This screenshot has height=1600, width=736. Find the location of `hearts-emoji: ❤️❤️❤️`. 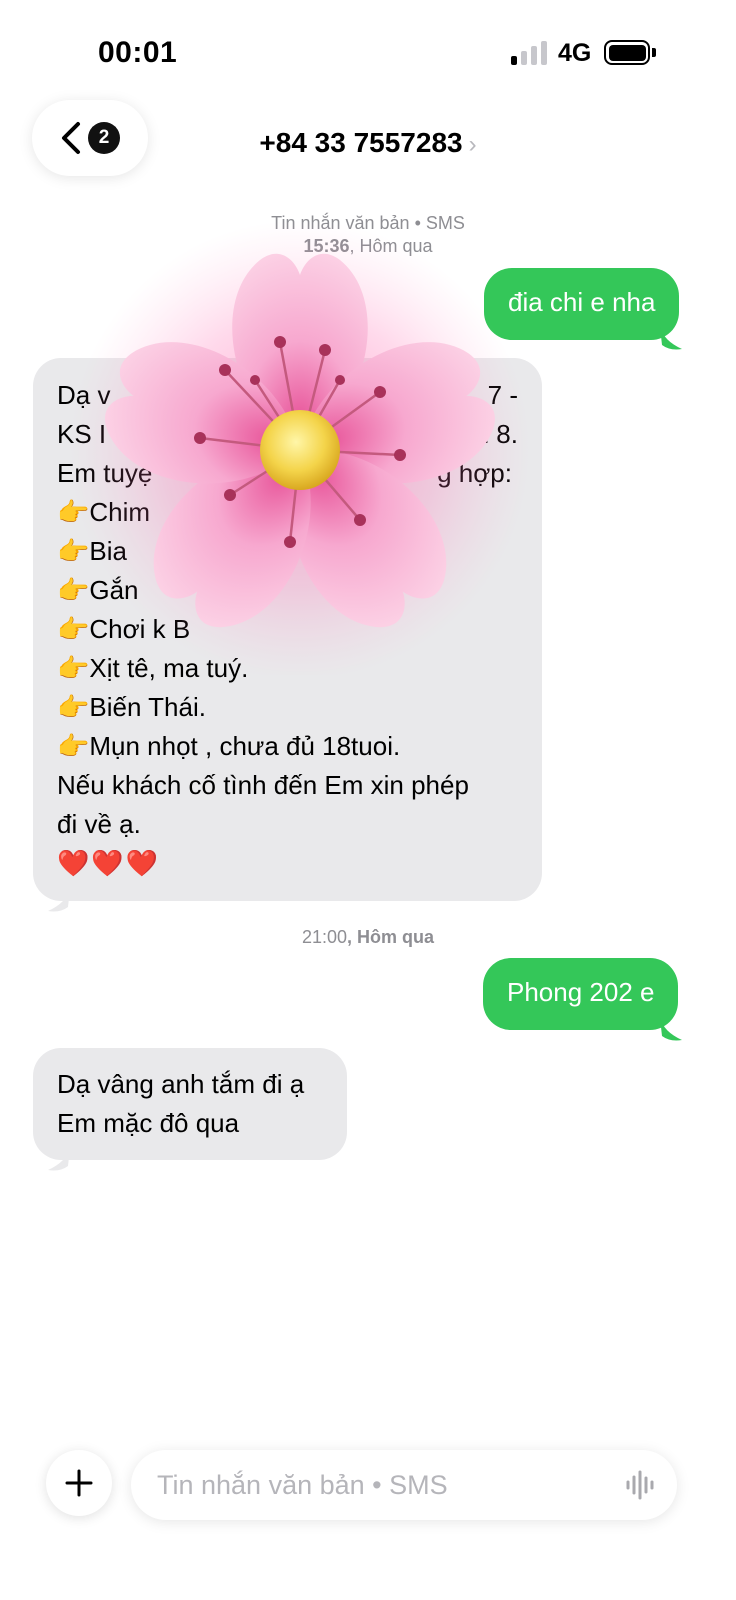

hearts-emoji: ❤️❤️❤️ is located at coordinates (109, 863).